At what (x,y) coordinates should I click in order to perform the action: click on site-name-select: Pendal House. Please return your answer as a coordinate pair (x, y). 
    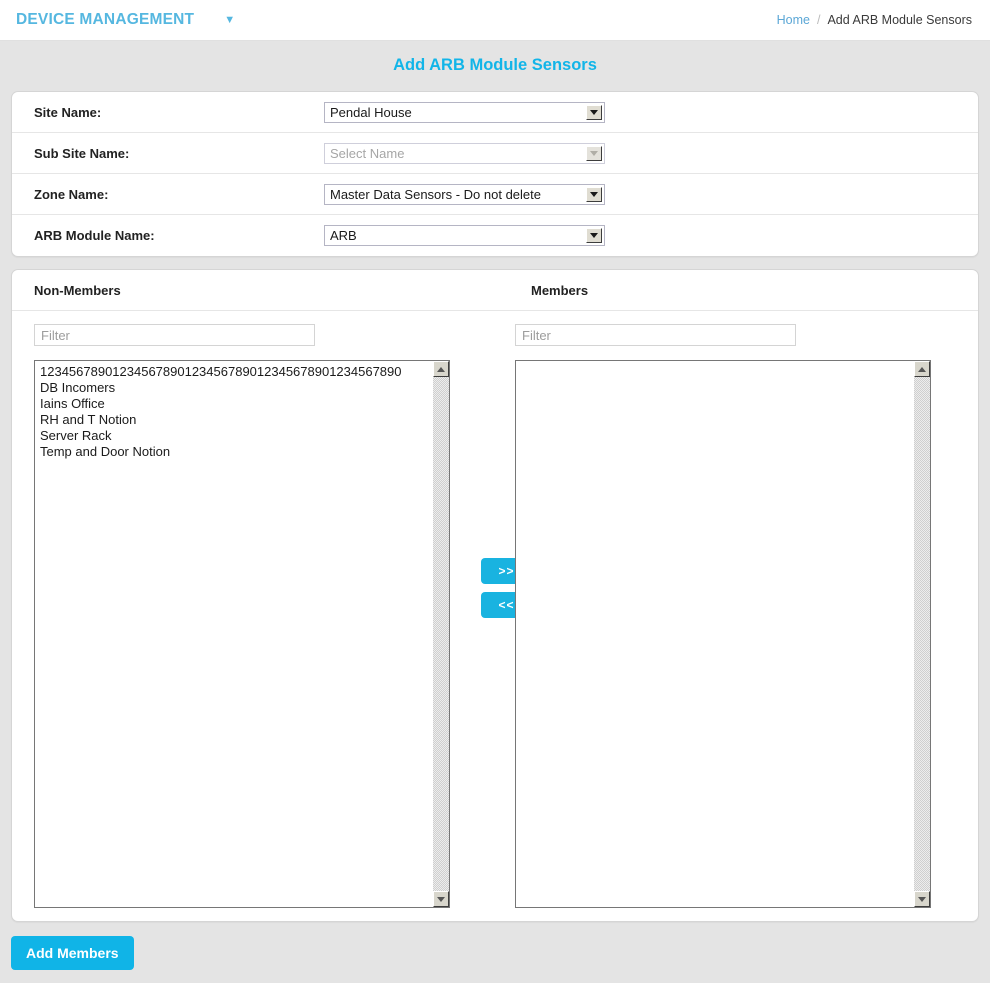
    Looking at the image, I should click on (464, 112).